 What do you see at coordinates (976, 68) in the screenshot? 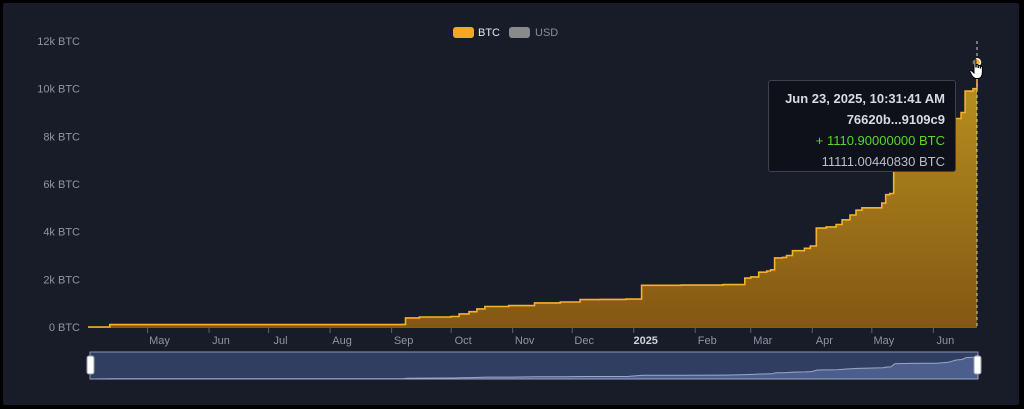
I see `hand-cursor-icon` at bounding box center [976, 68].